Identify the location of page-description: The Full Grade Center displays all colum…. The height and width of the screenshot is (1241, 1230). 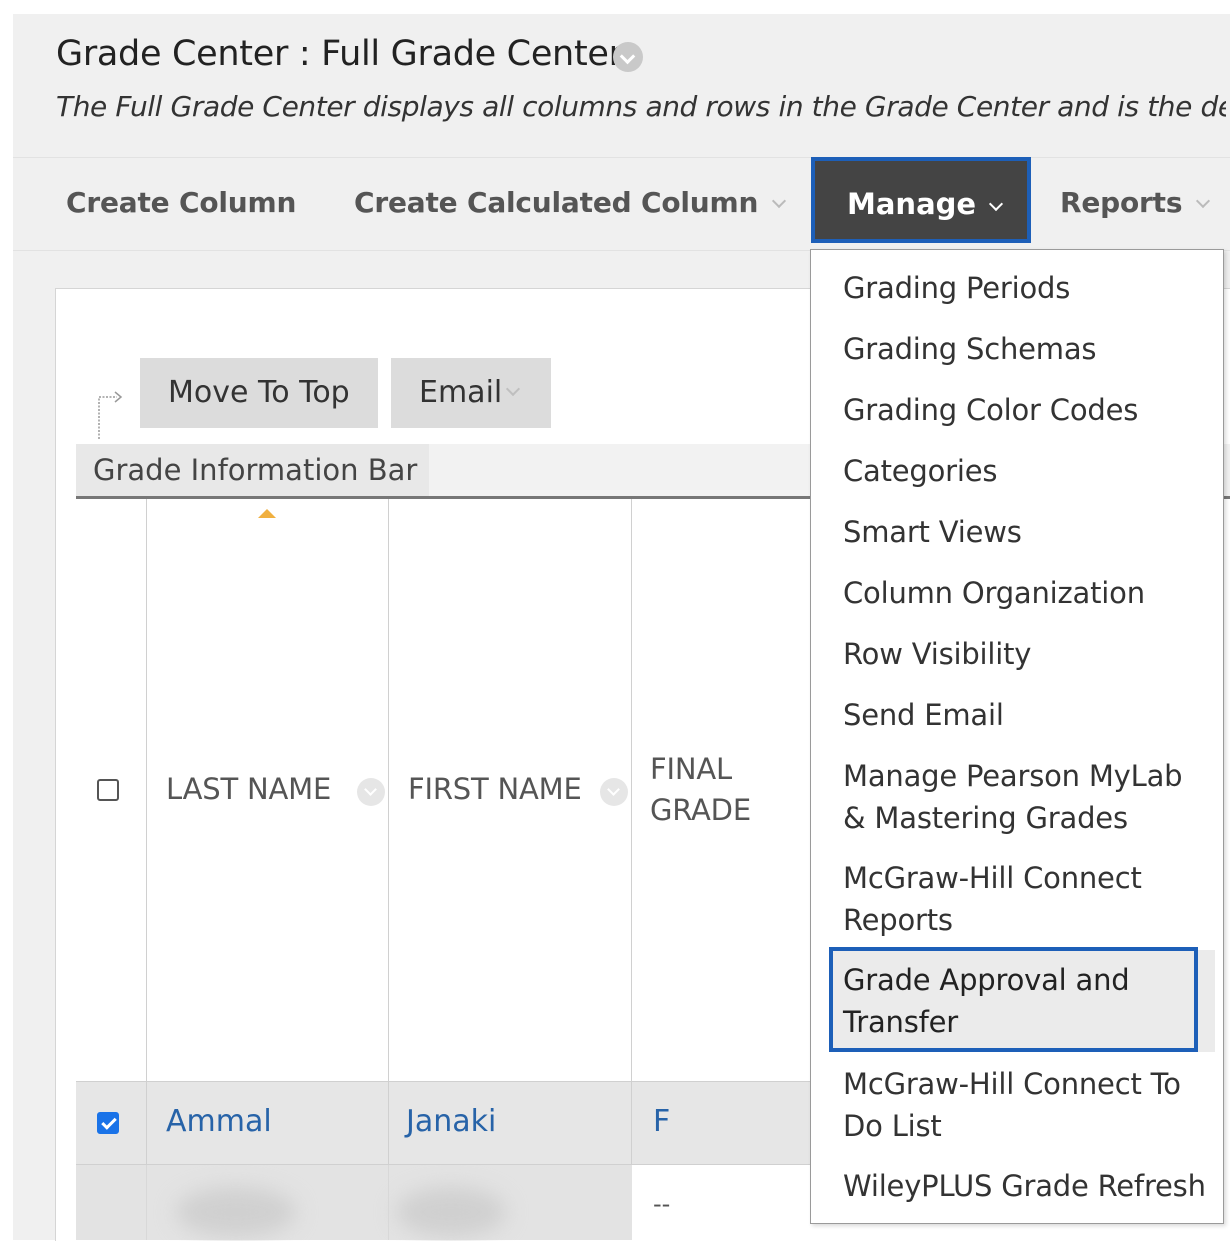
(641, 106).